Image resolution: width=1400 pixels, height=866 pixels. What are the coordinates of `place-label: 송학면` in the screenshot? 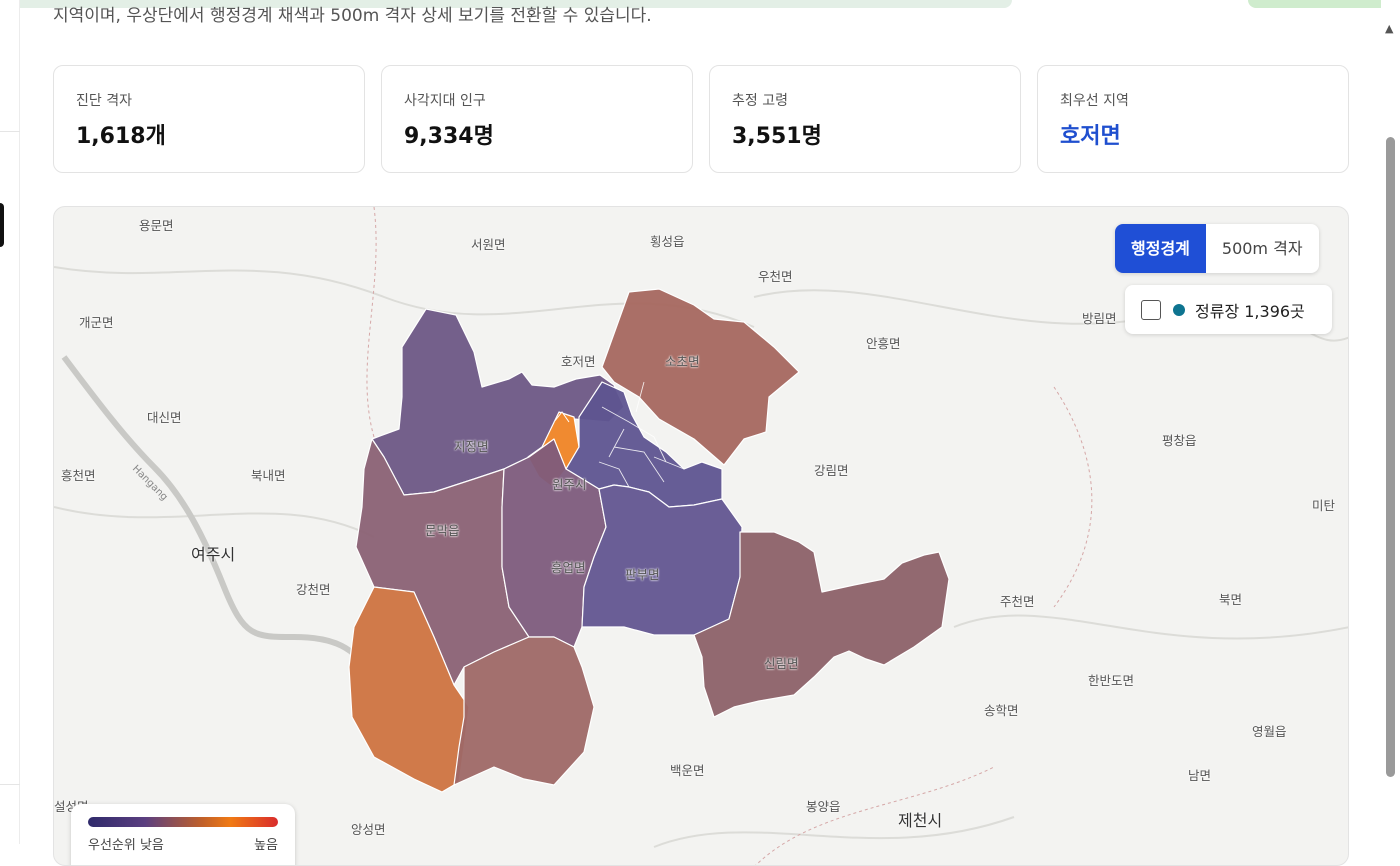 It's located at (1001, 710).